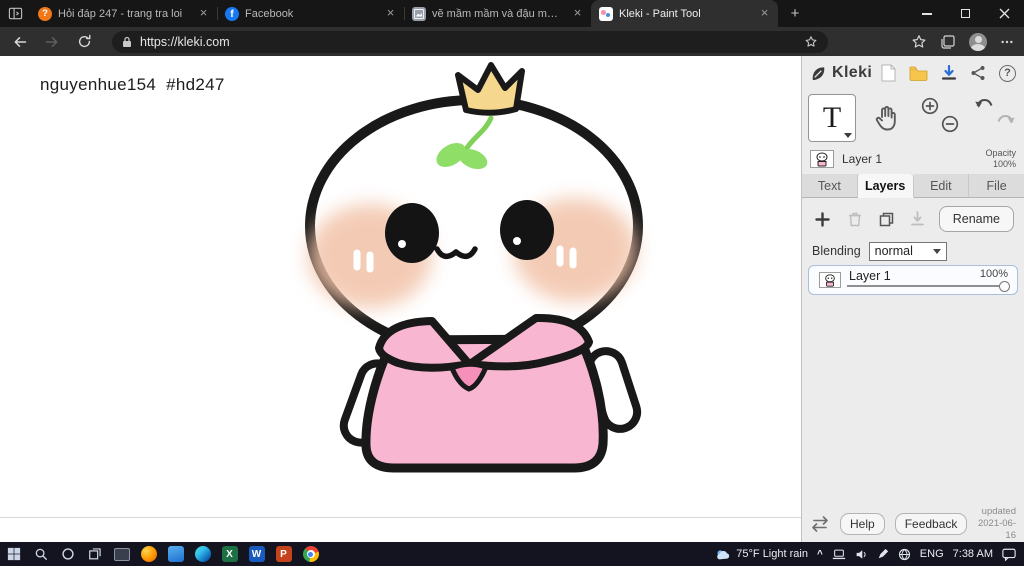 This screenshot has width=1024, height=566. Describe the element at coordinates (820, 524) in the screenshot. I see `swap-arrows-icon` at that location.